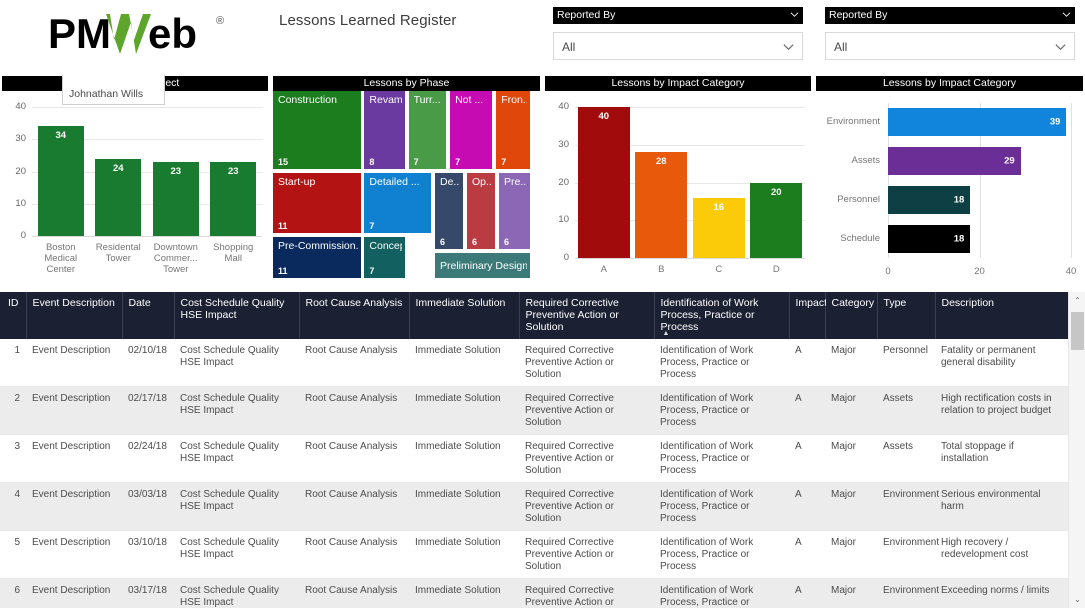 The width and height of the screenshot is (1085, 608). I want to click on chart-bar: 20, so click(776, 220).